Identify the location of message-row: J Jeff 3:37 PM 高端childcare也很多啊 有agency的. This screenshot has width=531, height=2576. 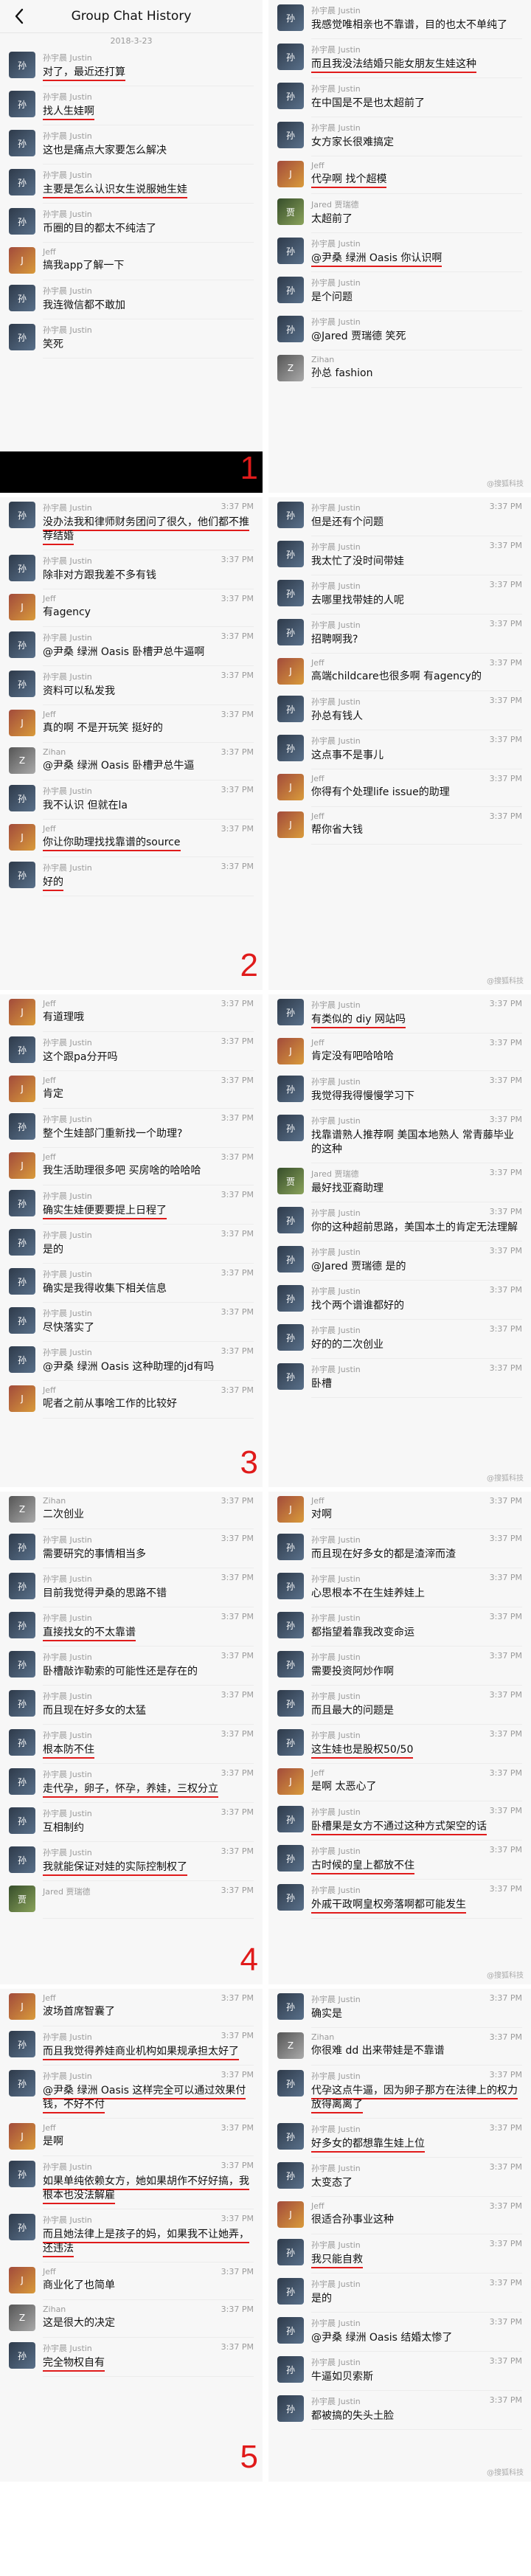
(399, 672).